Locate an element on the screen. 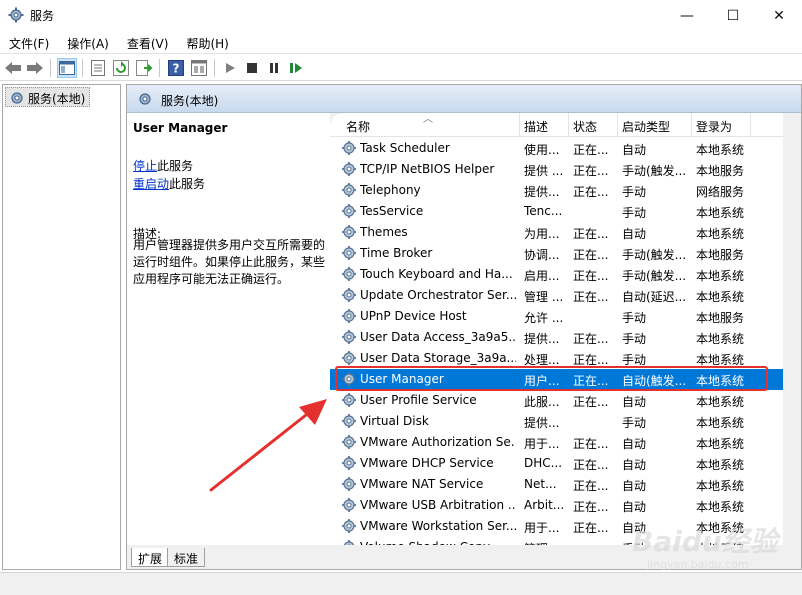 The height and width of the screenshot is (595, 802). refresh-icon is located at coordinates (121, 68).